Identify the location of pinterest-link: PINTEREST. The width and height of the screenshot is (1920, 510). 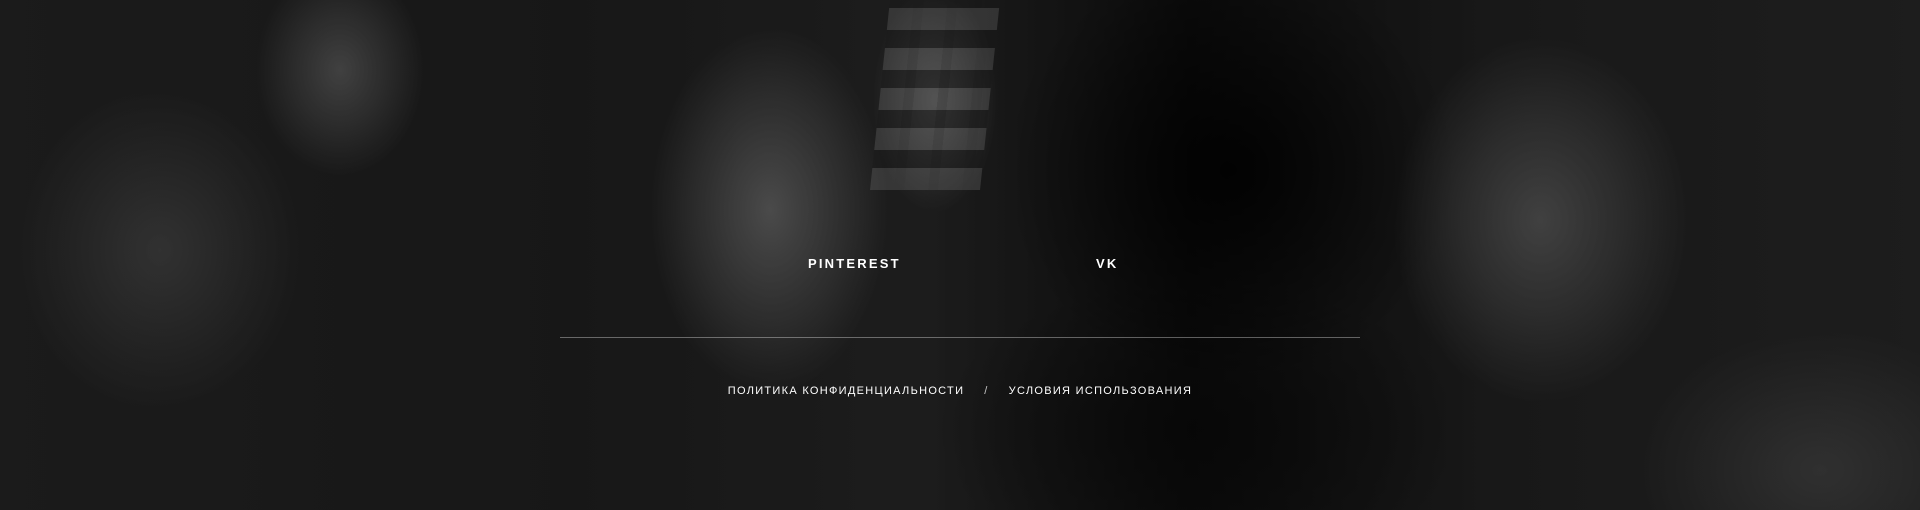
(854, 264).